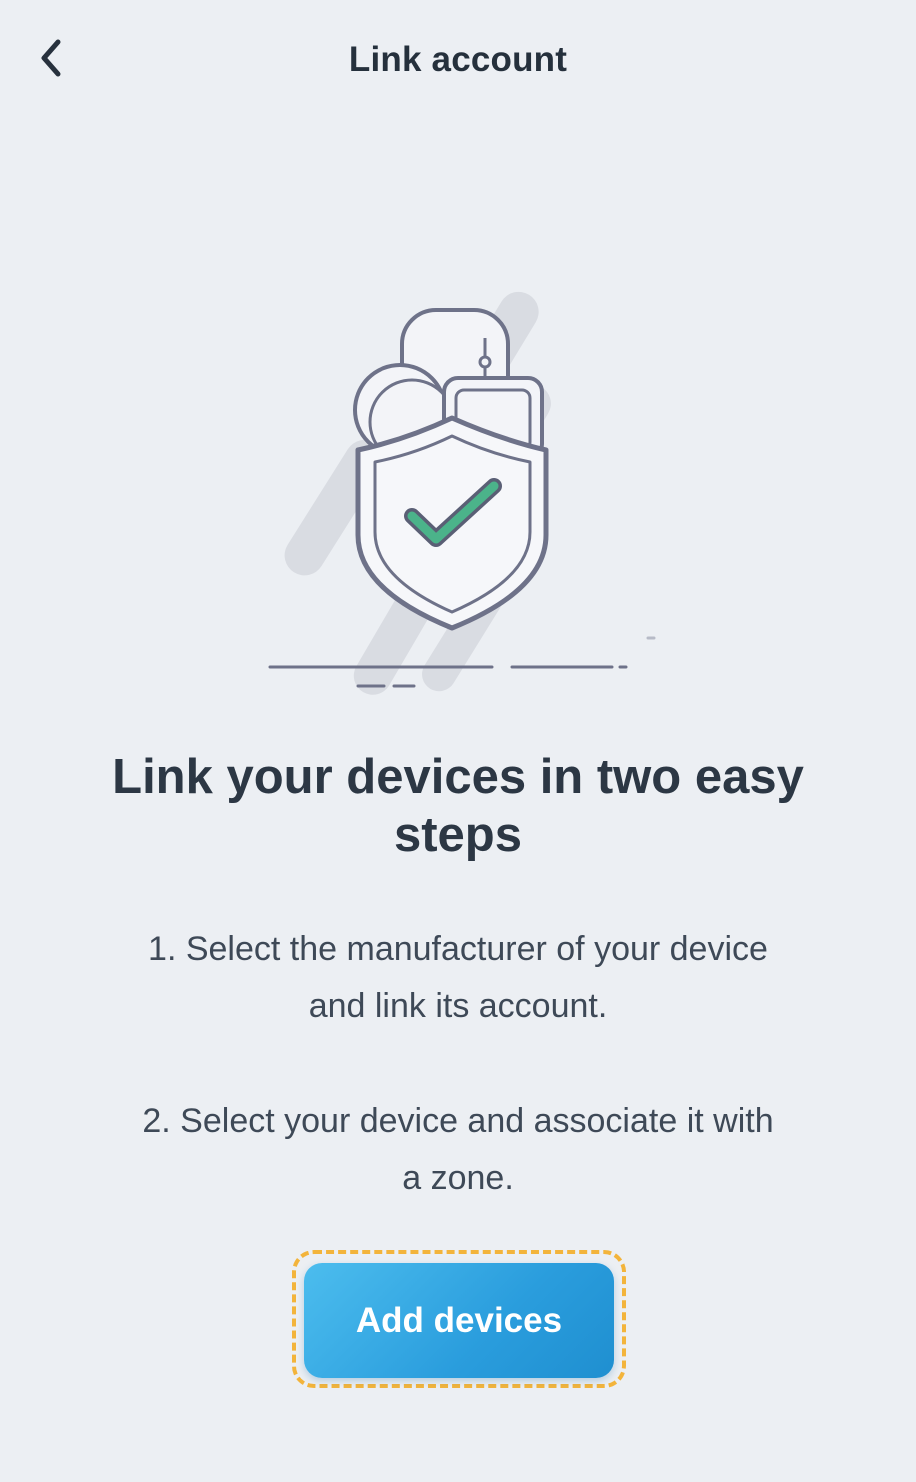 This screenshot has width=916, height=1482. I want to click on add-devices-button: Add devices, so click(459, 1320).